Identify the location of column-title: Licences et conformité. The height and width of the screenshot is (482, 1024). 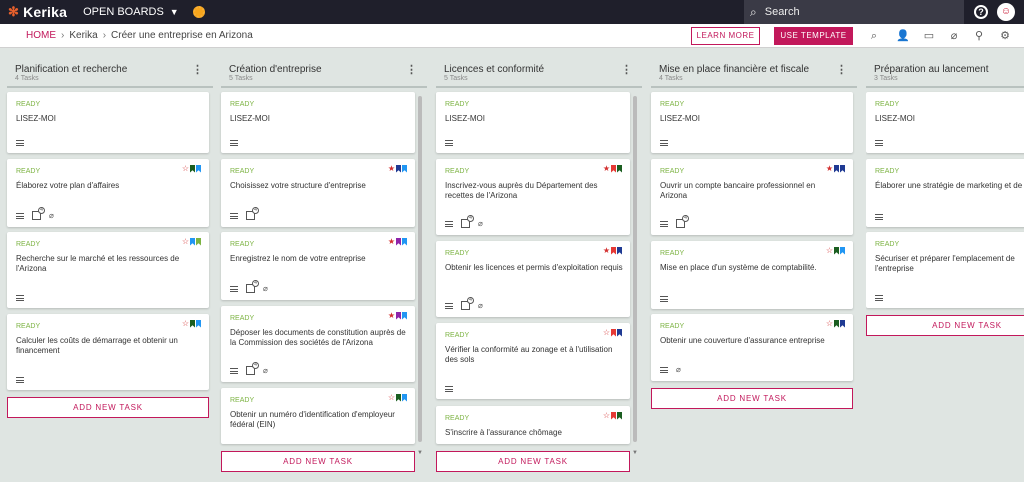
(494, 69).